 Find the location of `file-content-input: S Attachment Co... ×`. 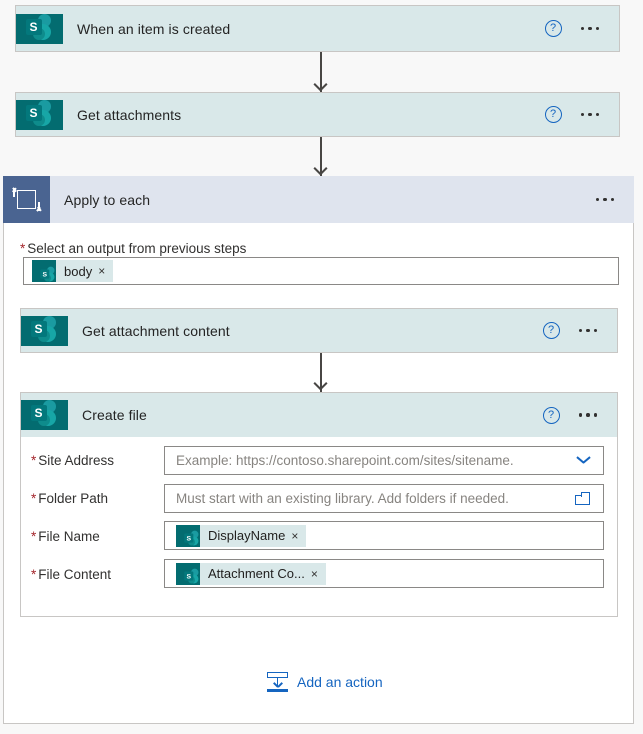

file-content-input: S Attachment Co... × is located at coordinates (384, 573).